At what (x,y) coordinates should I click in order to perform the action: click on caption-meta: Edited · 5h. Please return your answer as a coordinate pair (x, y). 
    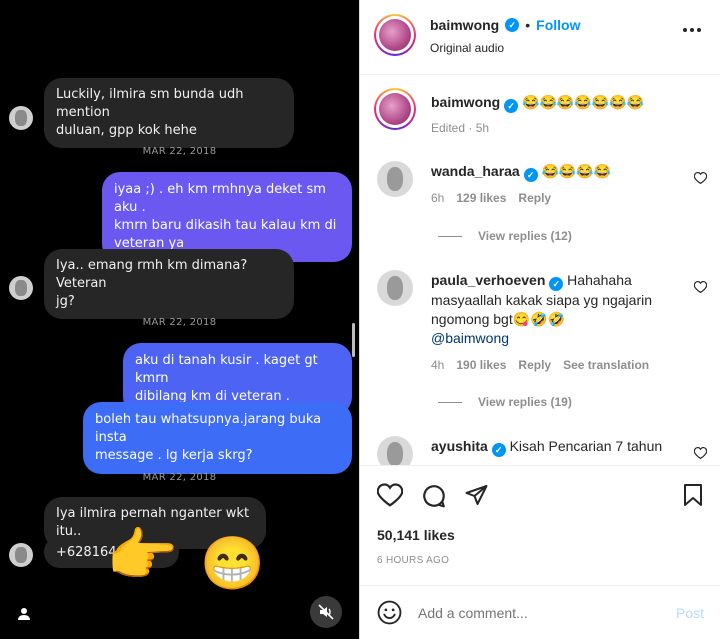
    Looking at the image, I should click on (460, 128).